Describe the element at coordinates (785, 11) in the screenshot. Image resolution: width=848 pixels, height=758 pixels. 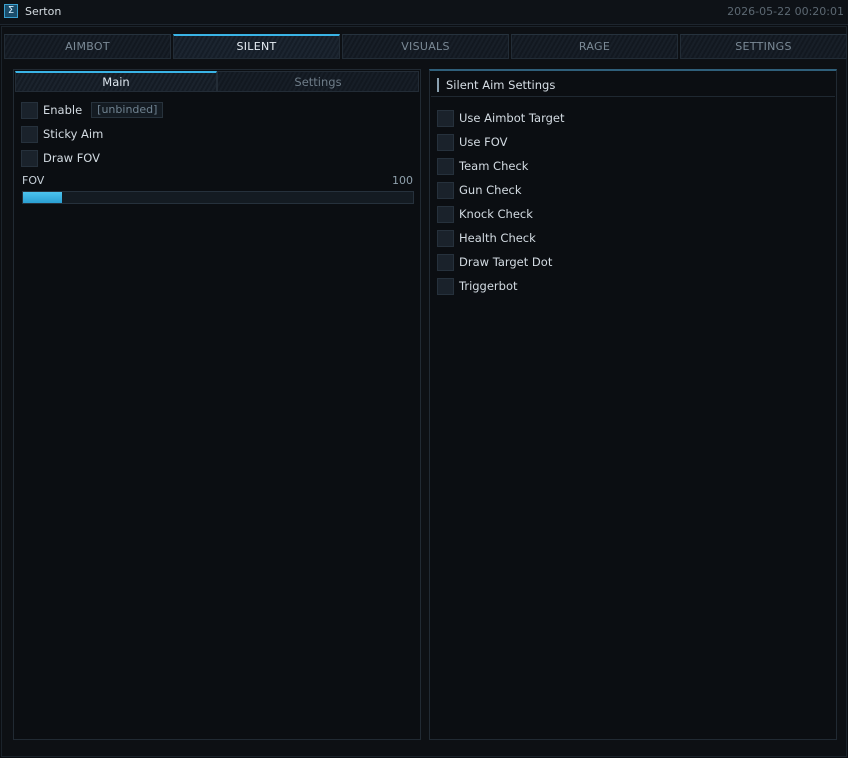
I see `clock-readout: 2026-05-22 00:20:01` at that location.